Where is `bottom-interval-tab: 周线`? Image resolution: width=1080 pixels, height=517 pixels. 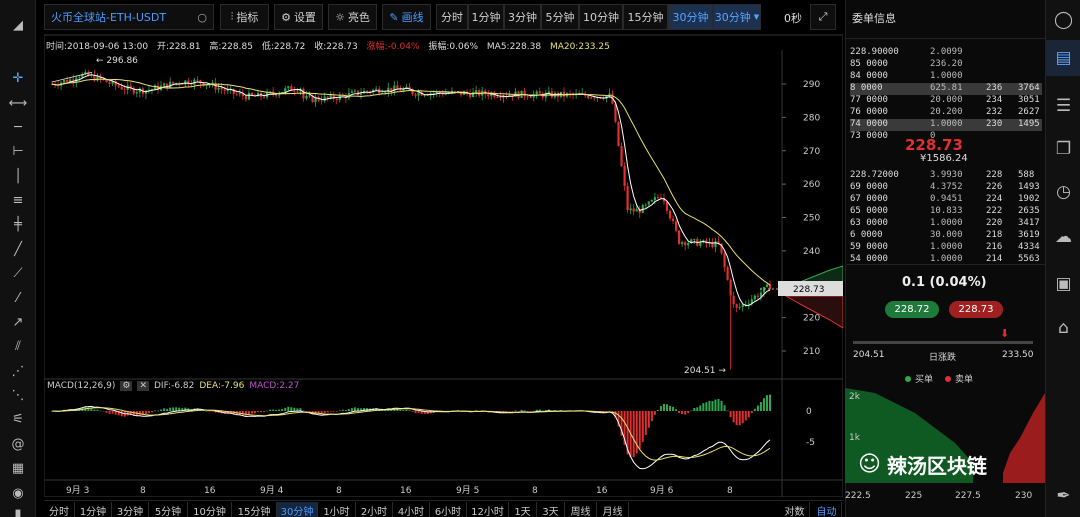 bottom-interval-tab: 周线 is located at coordinates (581, 509).